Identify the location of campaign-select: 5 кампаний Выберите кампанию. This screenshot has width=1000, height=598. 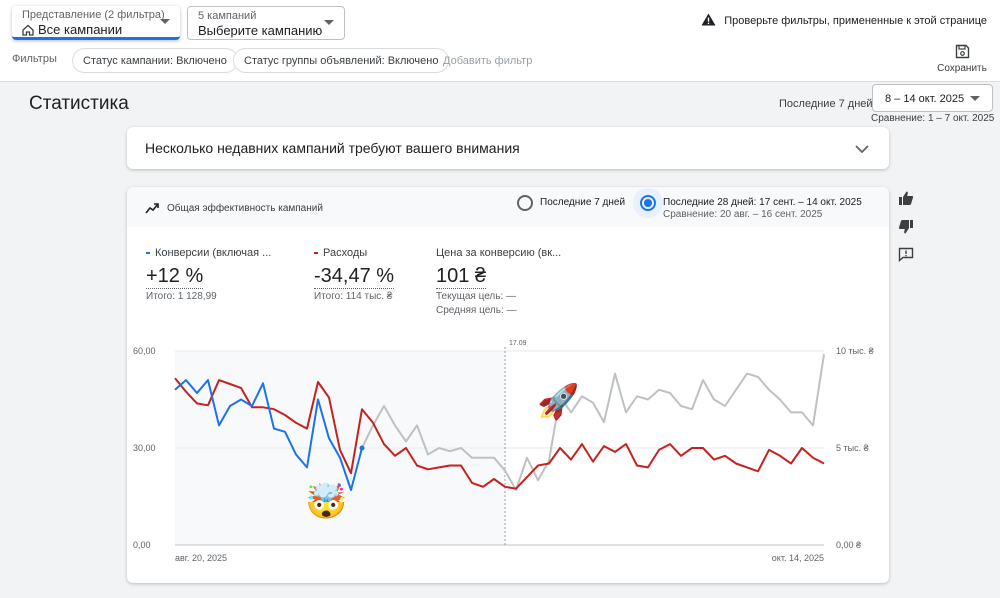
(266, 23).